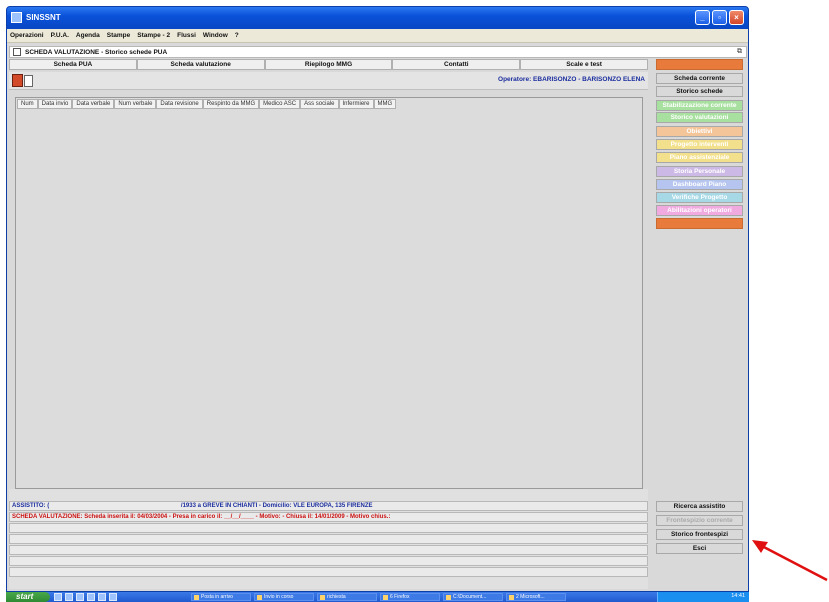  What do you see at coordinates (377, 18) in the screenshot?
I see `title-bar: SINSSNT _ ▫ ×` at bounding box center [377, 18].